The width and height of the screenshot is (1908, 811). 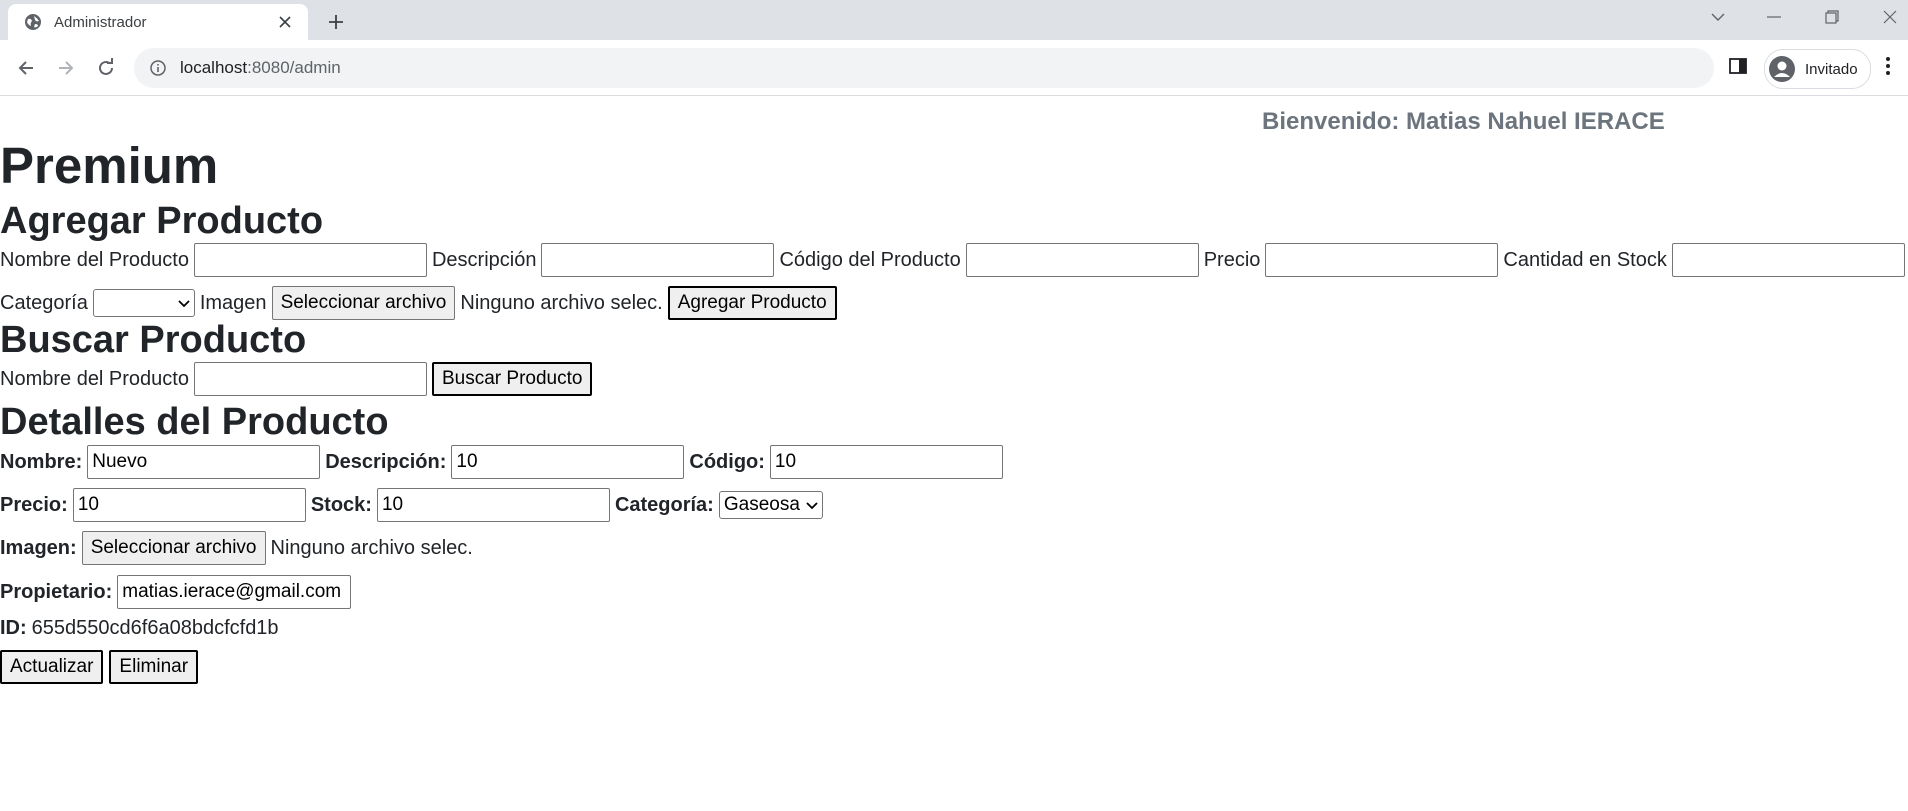 I want to click on choose-file-button: Seleccionar archivo, so click(x=363, y=303).